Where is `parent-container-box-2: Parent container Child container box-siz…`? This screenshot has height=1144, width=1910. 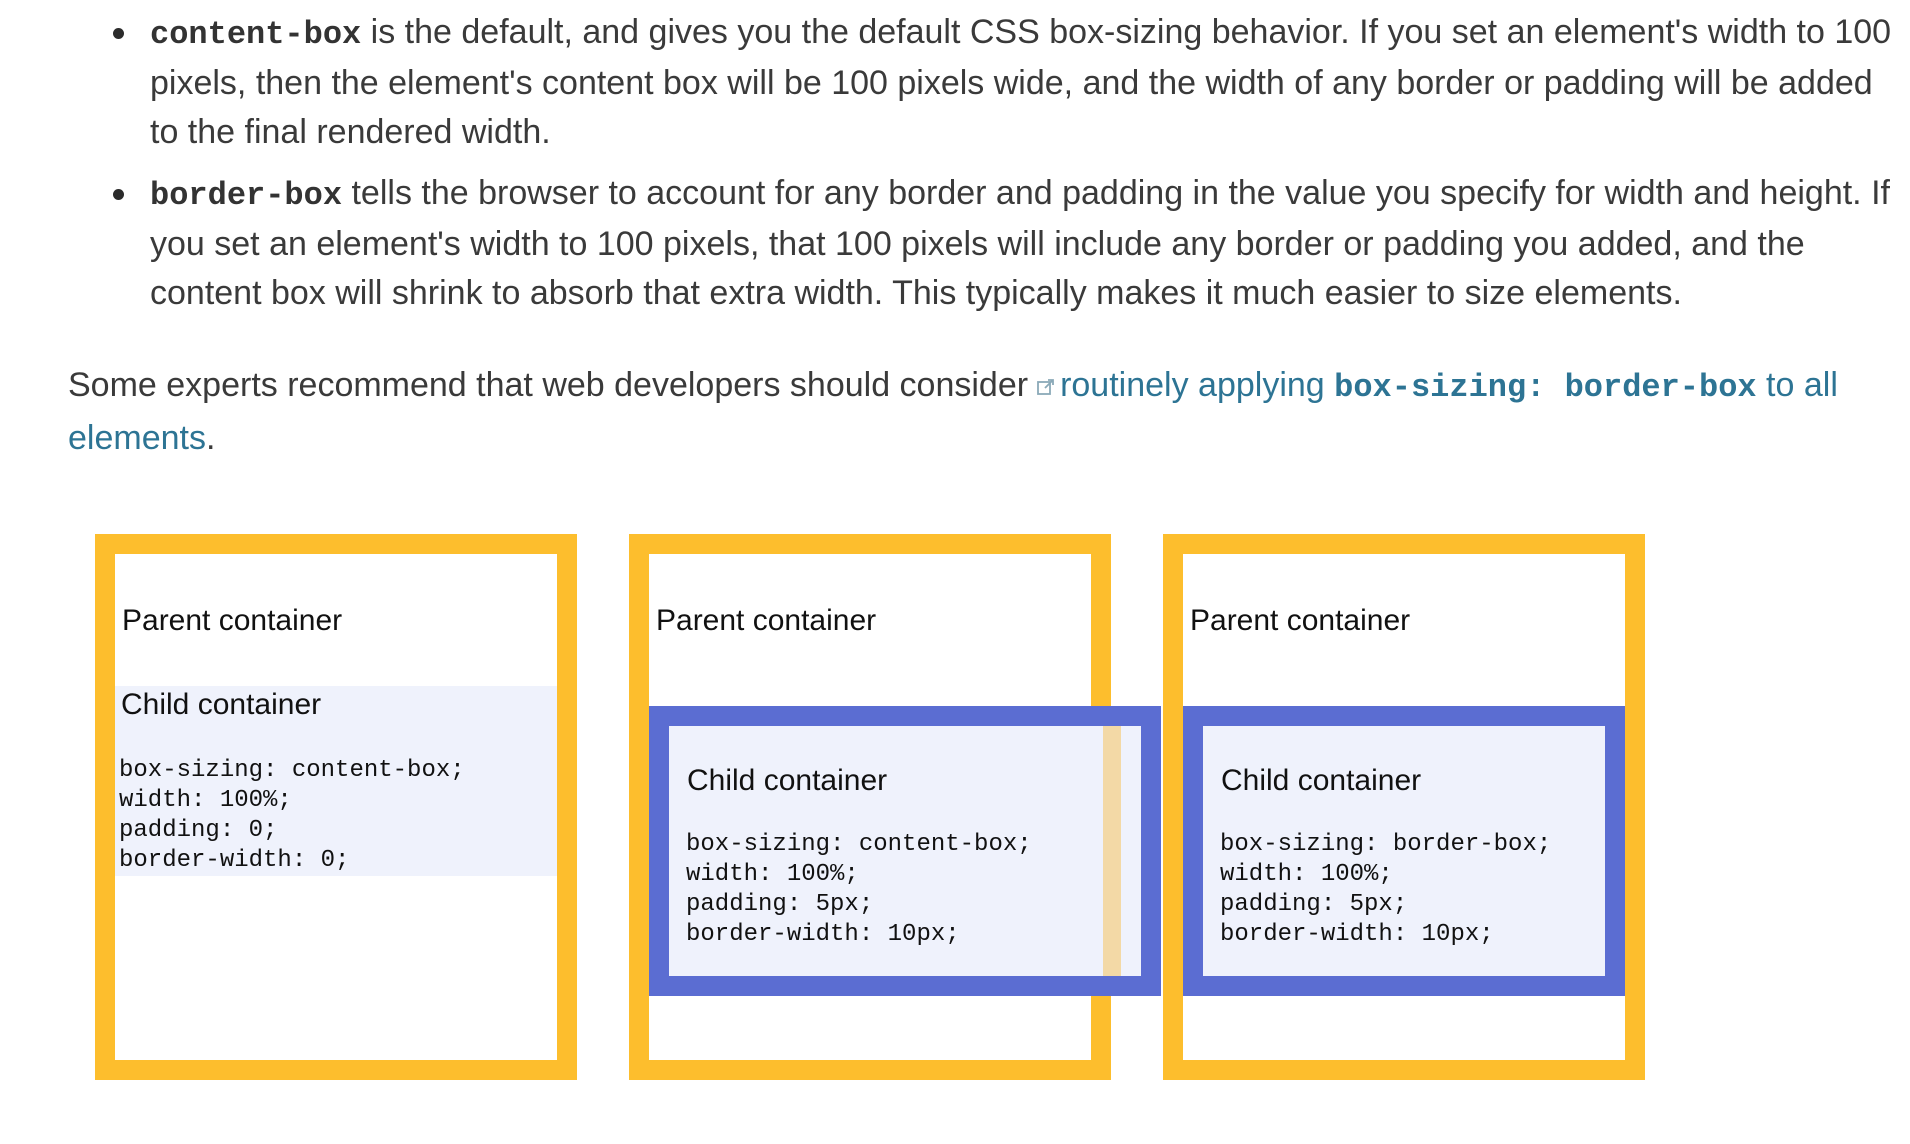 parent-container-box-2: Parent container Child container box-siz… is located at coordinates (895, 807).